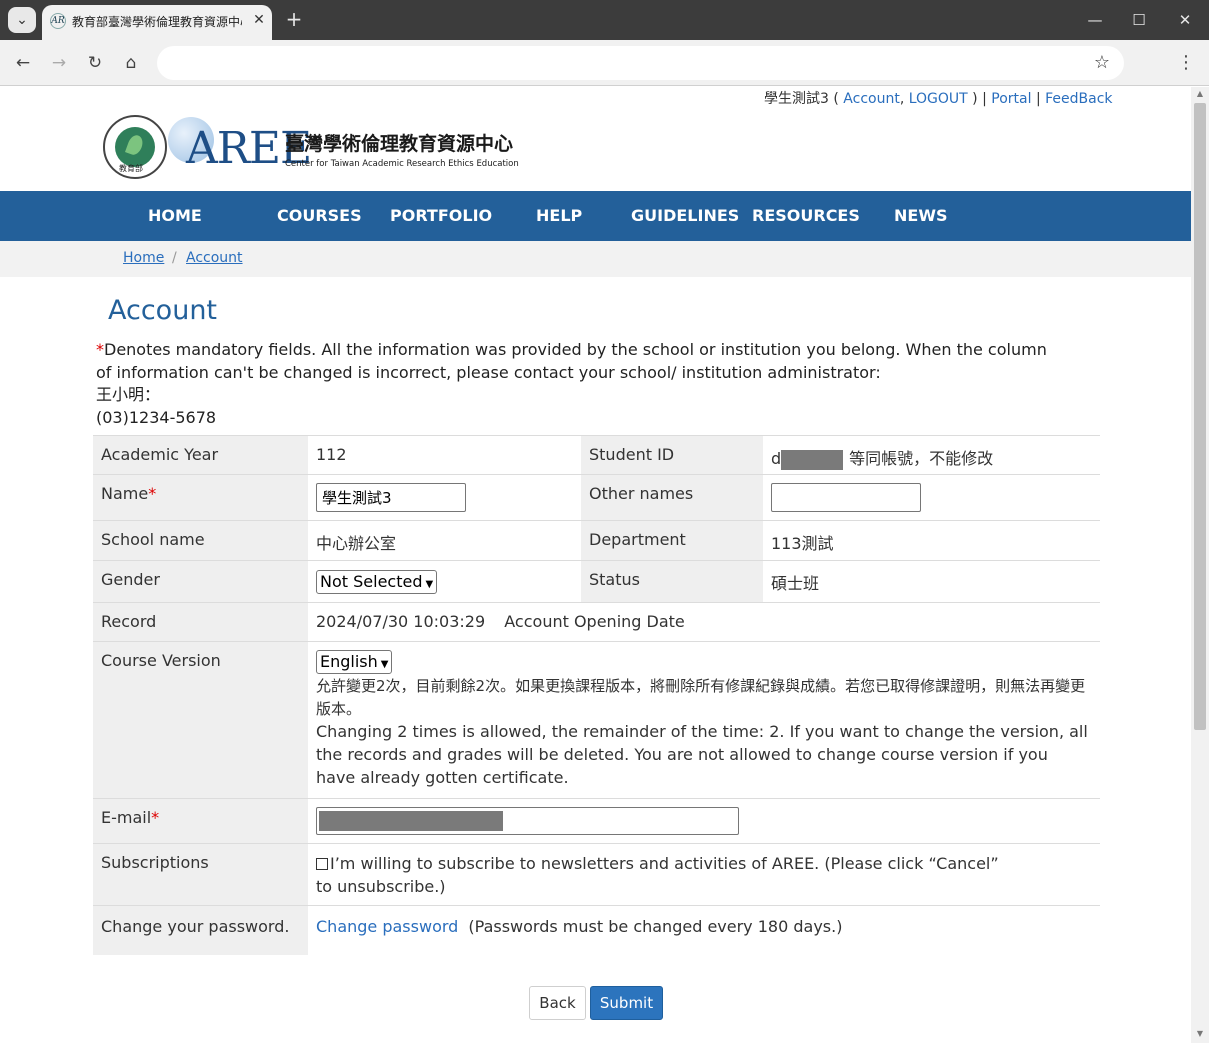 The width and height of the screenshot is (1209, 1043). I want to click on aree-favicon-icon: AR, so click(58, 21).